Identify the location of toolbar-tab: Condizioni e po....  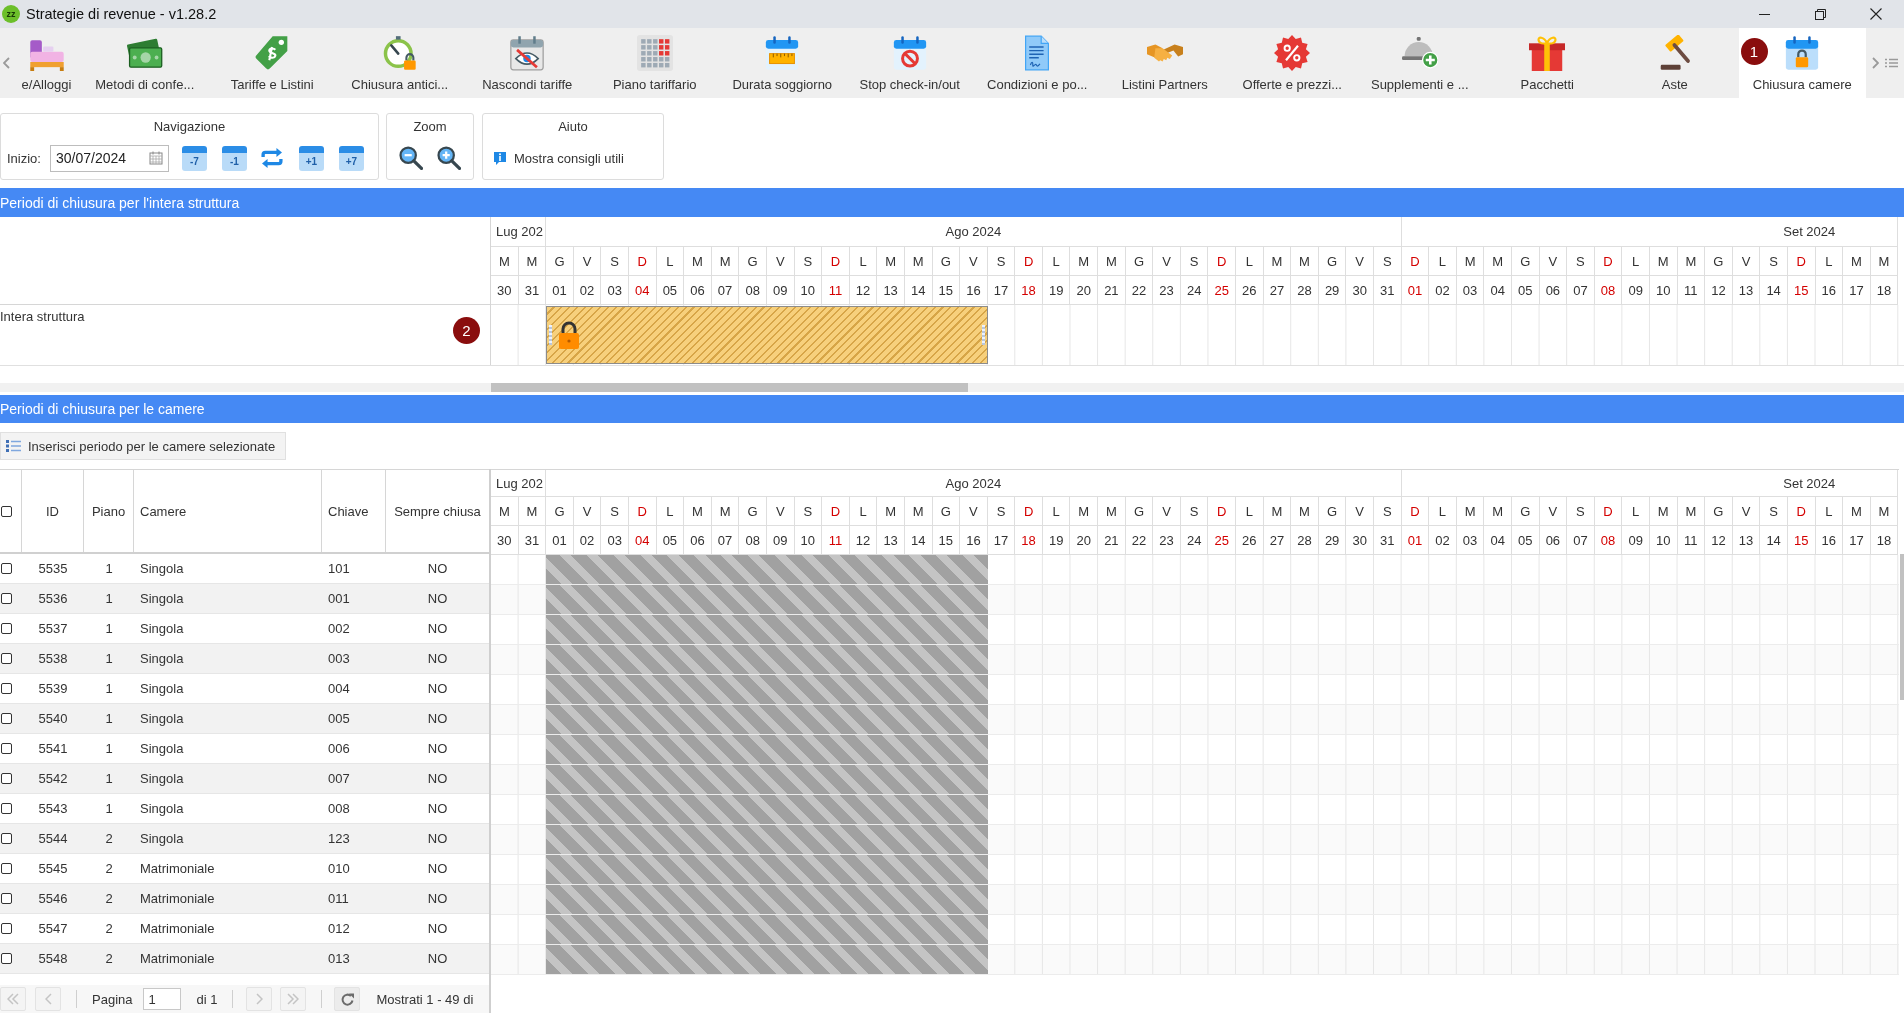
(1037, 63).